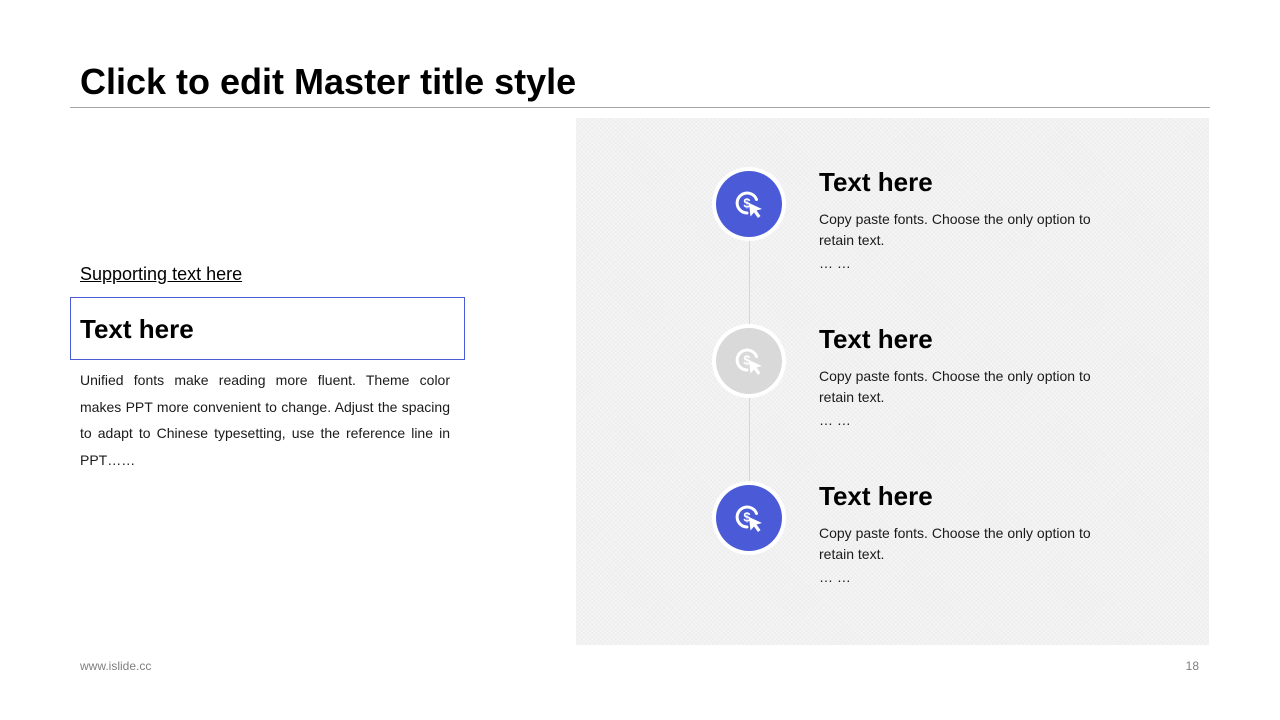  What do you see at coordinates (328, 81) in the screenshot?
I see `slide-title: Click to edit Master title style` at bounding box center [328, 81].